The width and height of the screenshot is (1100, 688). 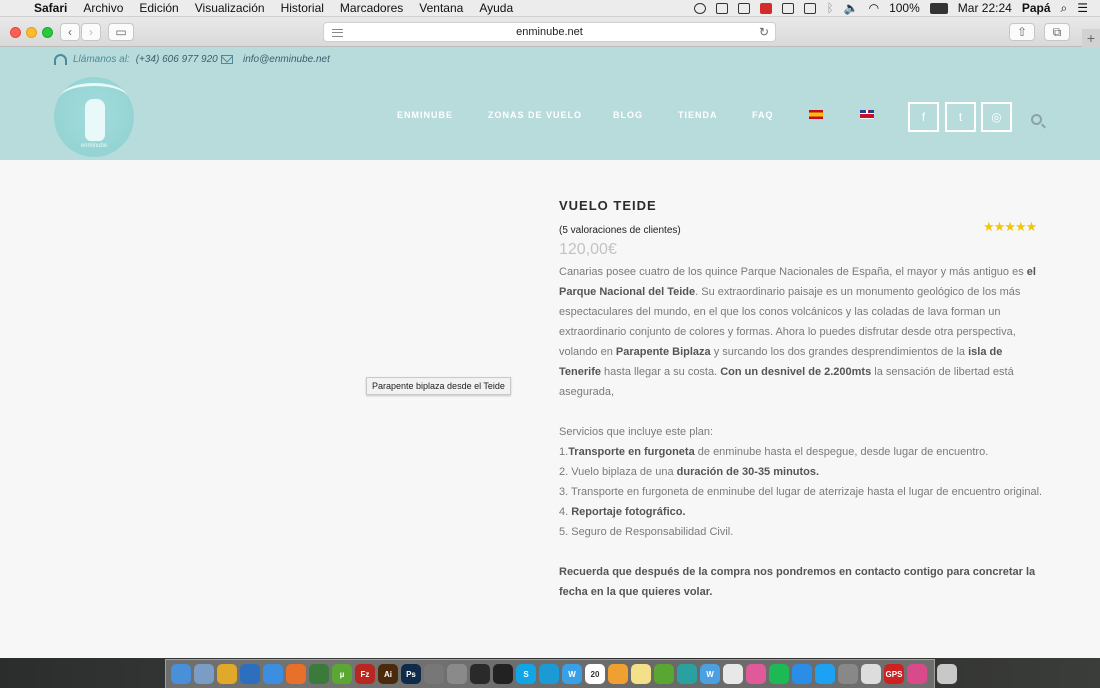 I want to click on spanish-flag-icon, so click(x=816, y=114).